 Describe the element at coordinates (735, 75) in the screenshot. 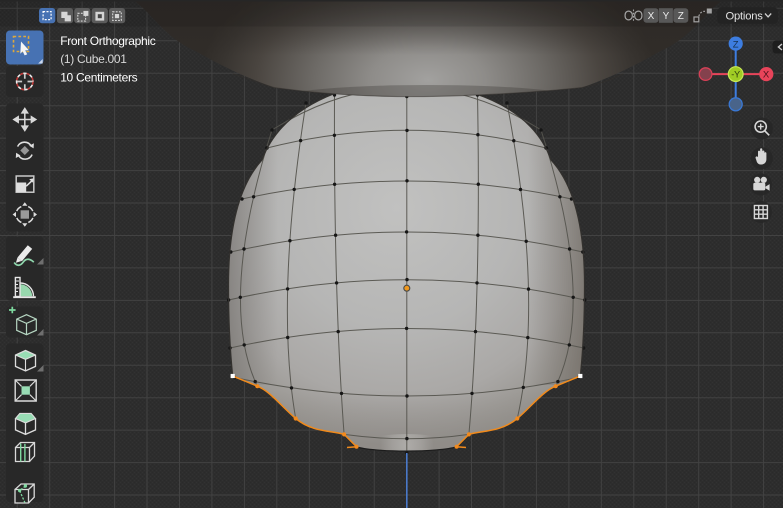

I see `svg-text: -Y` at that location.